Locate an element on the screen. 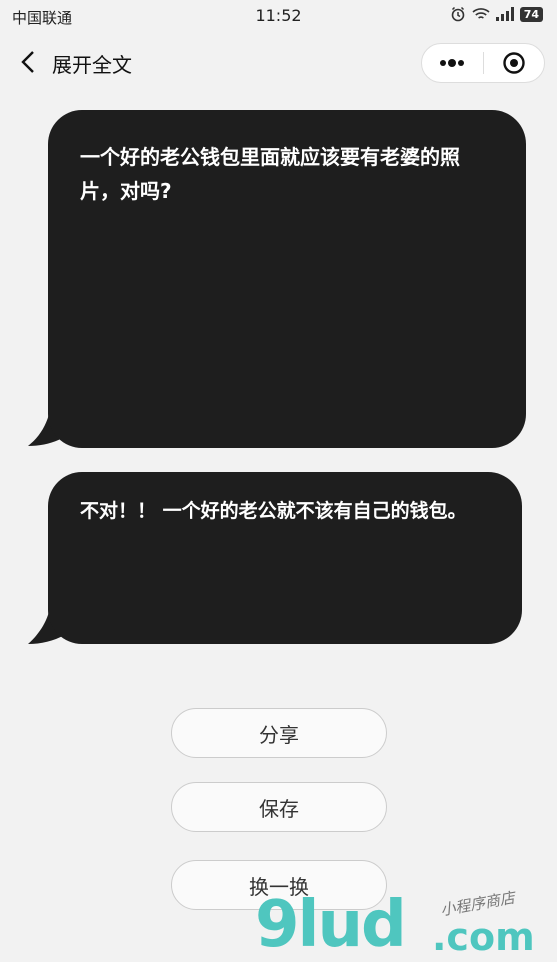  wifi-icon is located at coordinates (481, 13).